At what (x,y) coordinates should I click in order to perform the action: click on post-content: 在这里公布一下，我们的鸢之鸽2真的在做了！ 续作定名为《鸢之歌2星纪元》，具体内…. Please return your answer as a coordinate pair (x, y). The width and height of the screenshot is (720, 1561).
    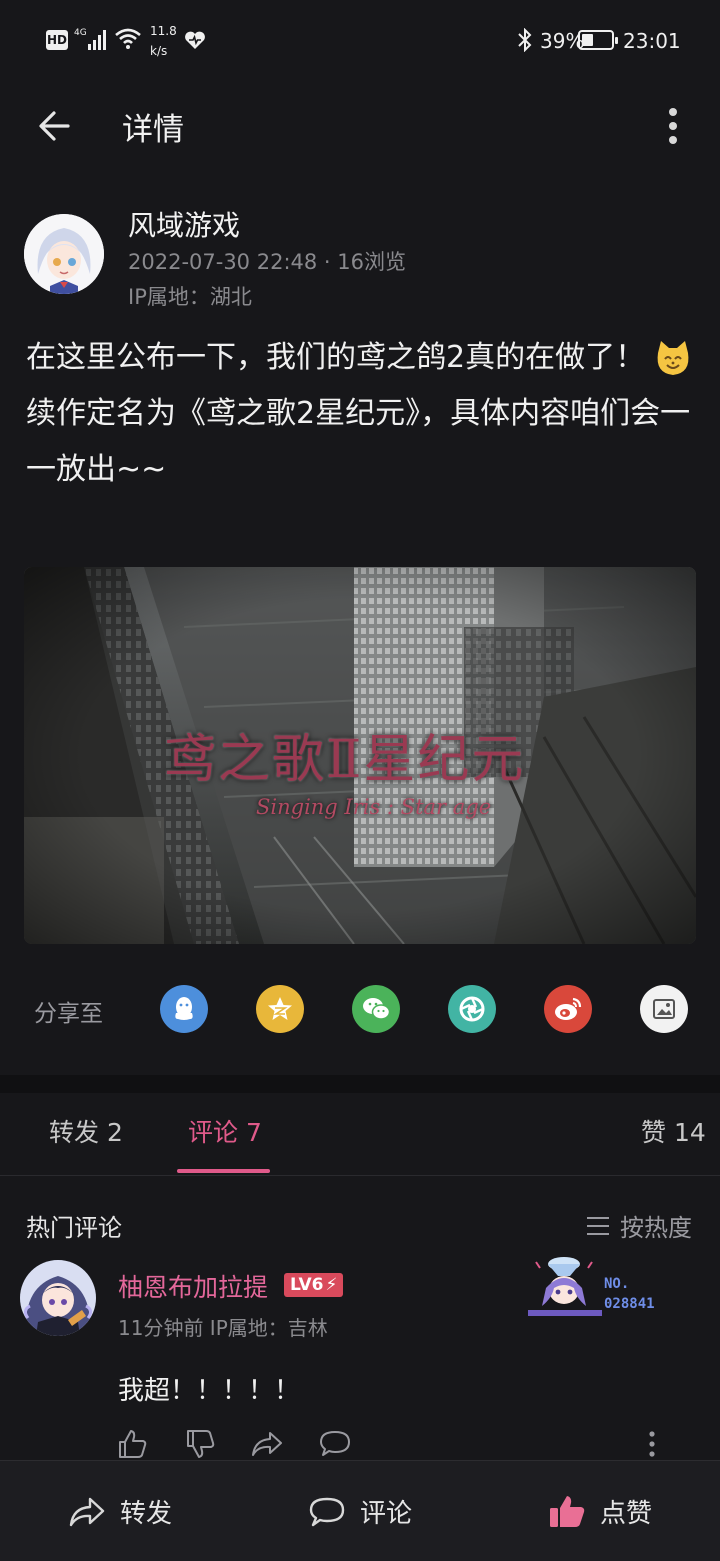
    Looking at the image, I should click on (361, 414).